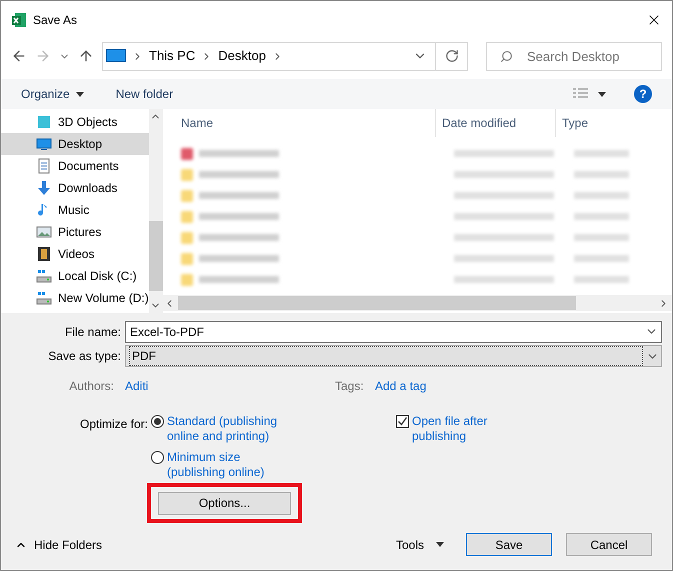 The width and height of the screenshot is (673, 571). Describe the element at coordinates (145, 94) in the screenshot. I see `new-folder-button: New folder` at that location.